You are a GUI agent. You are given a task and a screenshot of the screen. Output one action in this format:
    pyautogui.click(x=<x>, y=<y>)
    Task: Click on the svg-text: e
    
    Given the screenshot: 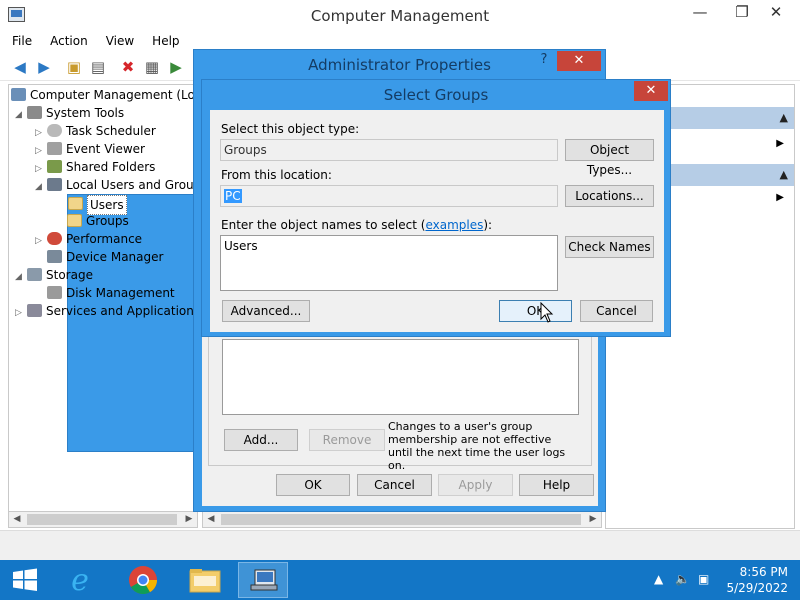 What is the action you would take?
    pyautogui.click(x=80, y=580)
    